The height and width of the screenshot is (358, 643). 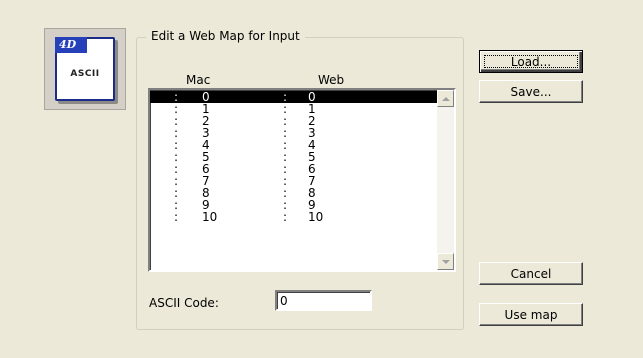 I want to click on column-header-web: Web, so click(x=331, y=80).